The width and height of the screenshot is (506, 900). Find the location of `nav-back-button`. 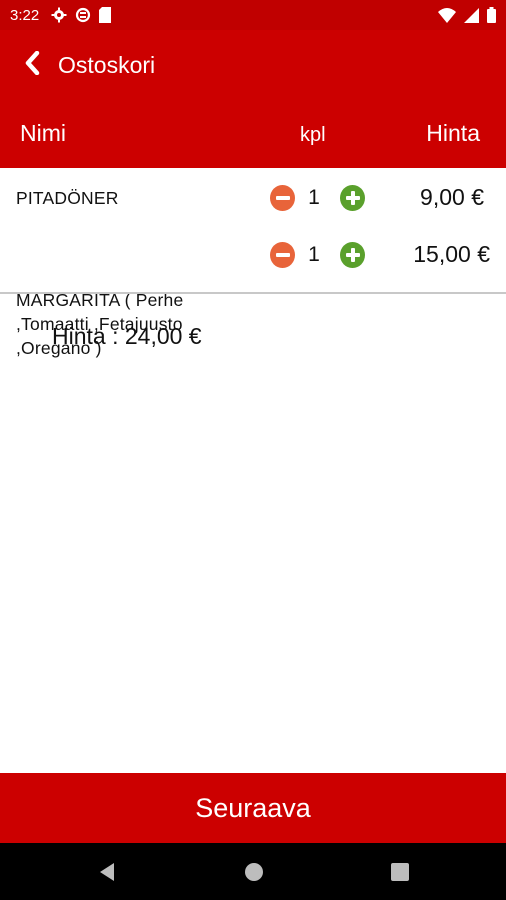

nav-back-button is located at coordinates (107, 872).